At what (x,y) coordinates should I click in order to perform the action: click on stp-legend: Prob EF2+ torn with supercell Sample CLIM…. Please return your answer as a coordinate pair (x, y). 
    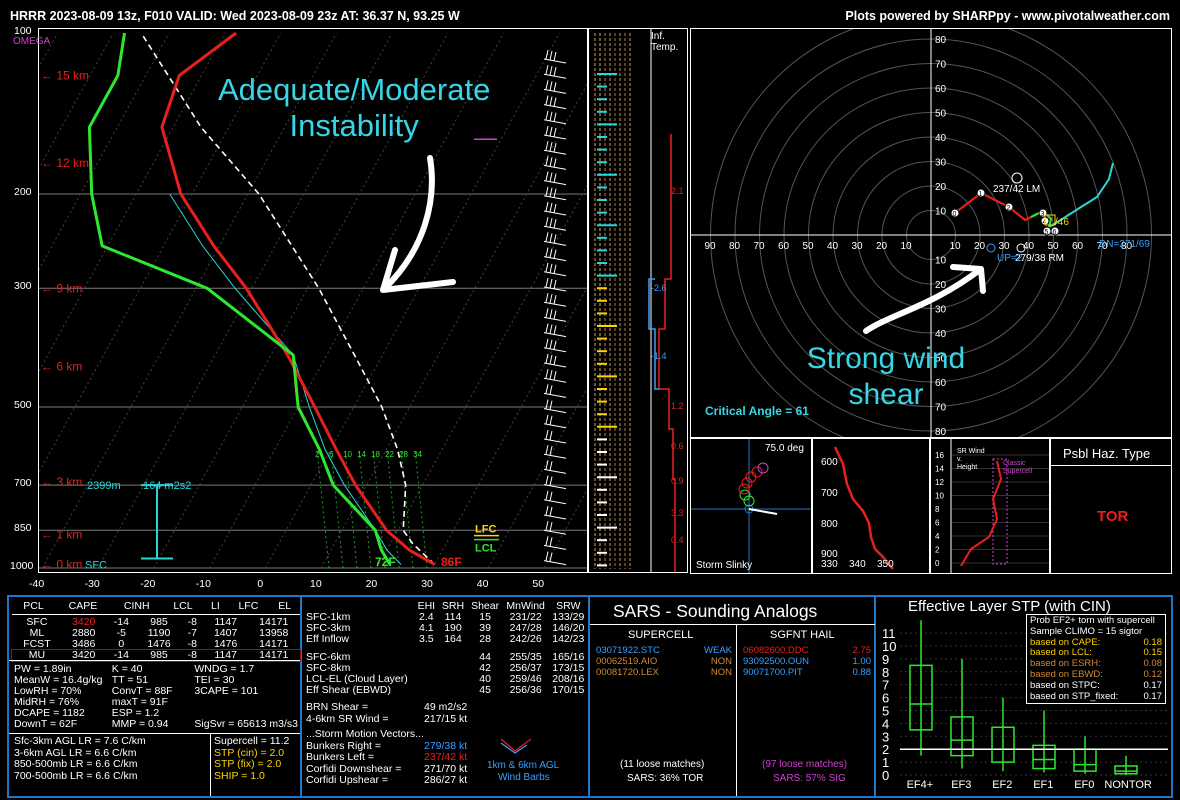
    Looking at the image, I should click on (1096, 659).